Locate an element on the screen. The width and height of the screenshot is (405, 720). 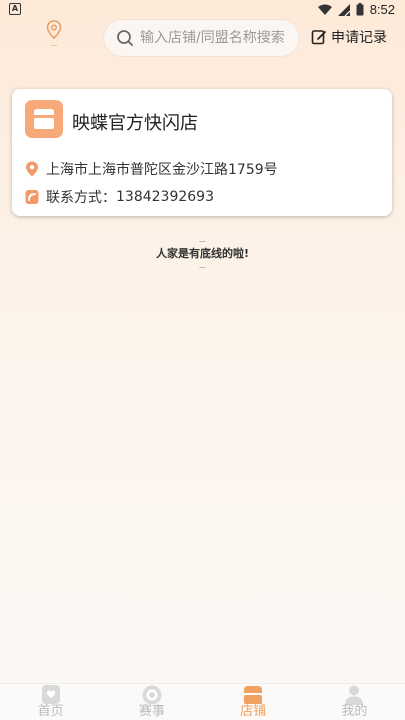
tab-home-label: 首页 is located at coordinates (50, 711).